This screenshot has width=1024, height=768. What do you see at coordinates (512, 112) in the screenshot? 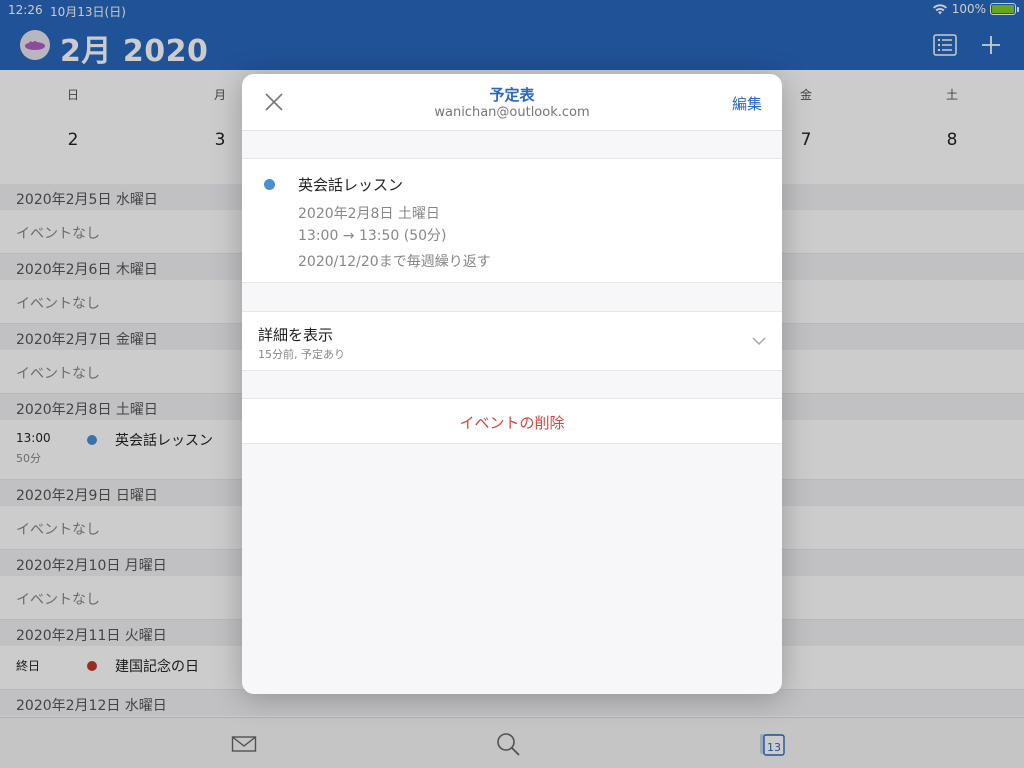
I see `account-email: wanichan@outlook.com` at bounding box center [512, 112].